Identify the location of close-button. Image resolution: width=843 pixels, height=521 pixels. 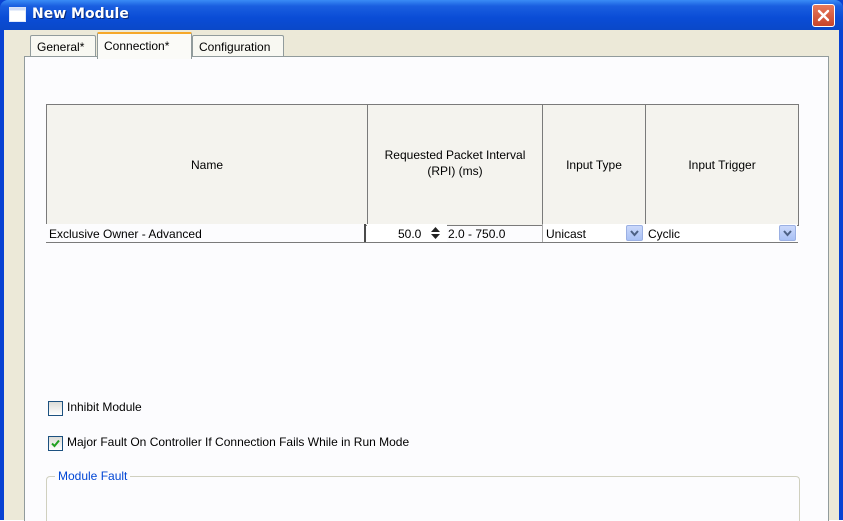
(823, 15).